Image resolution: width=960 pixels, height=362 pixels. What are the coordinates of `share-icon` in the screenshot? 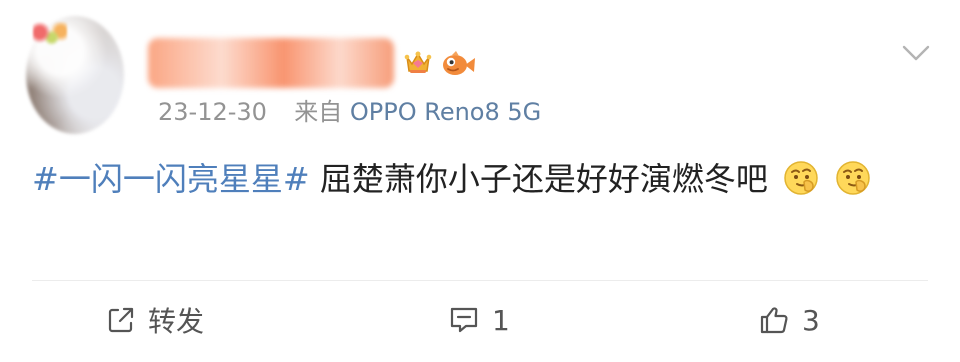 It's located at (121, 320).